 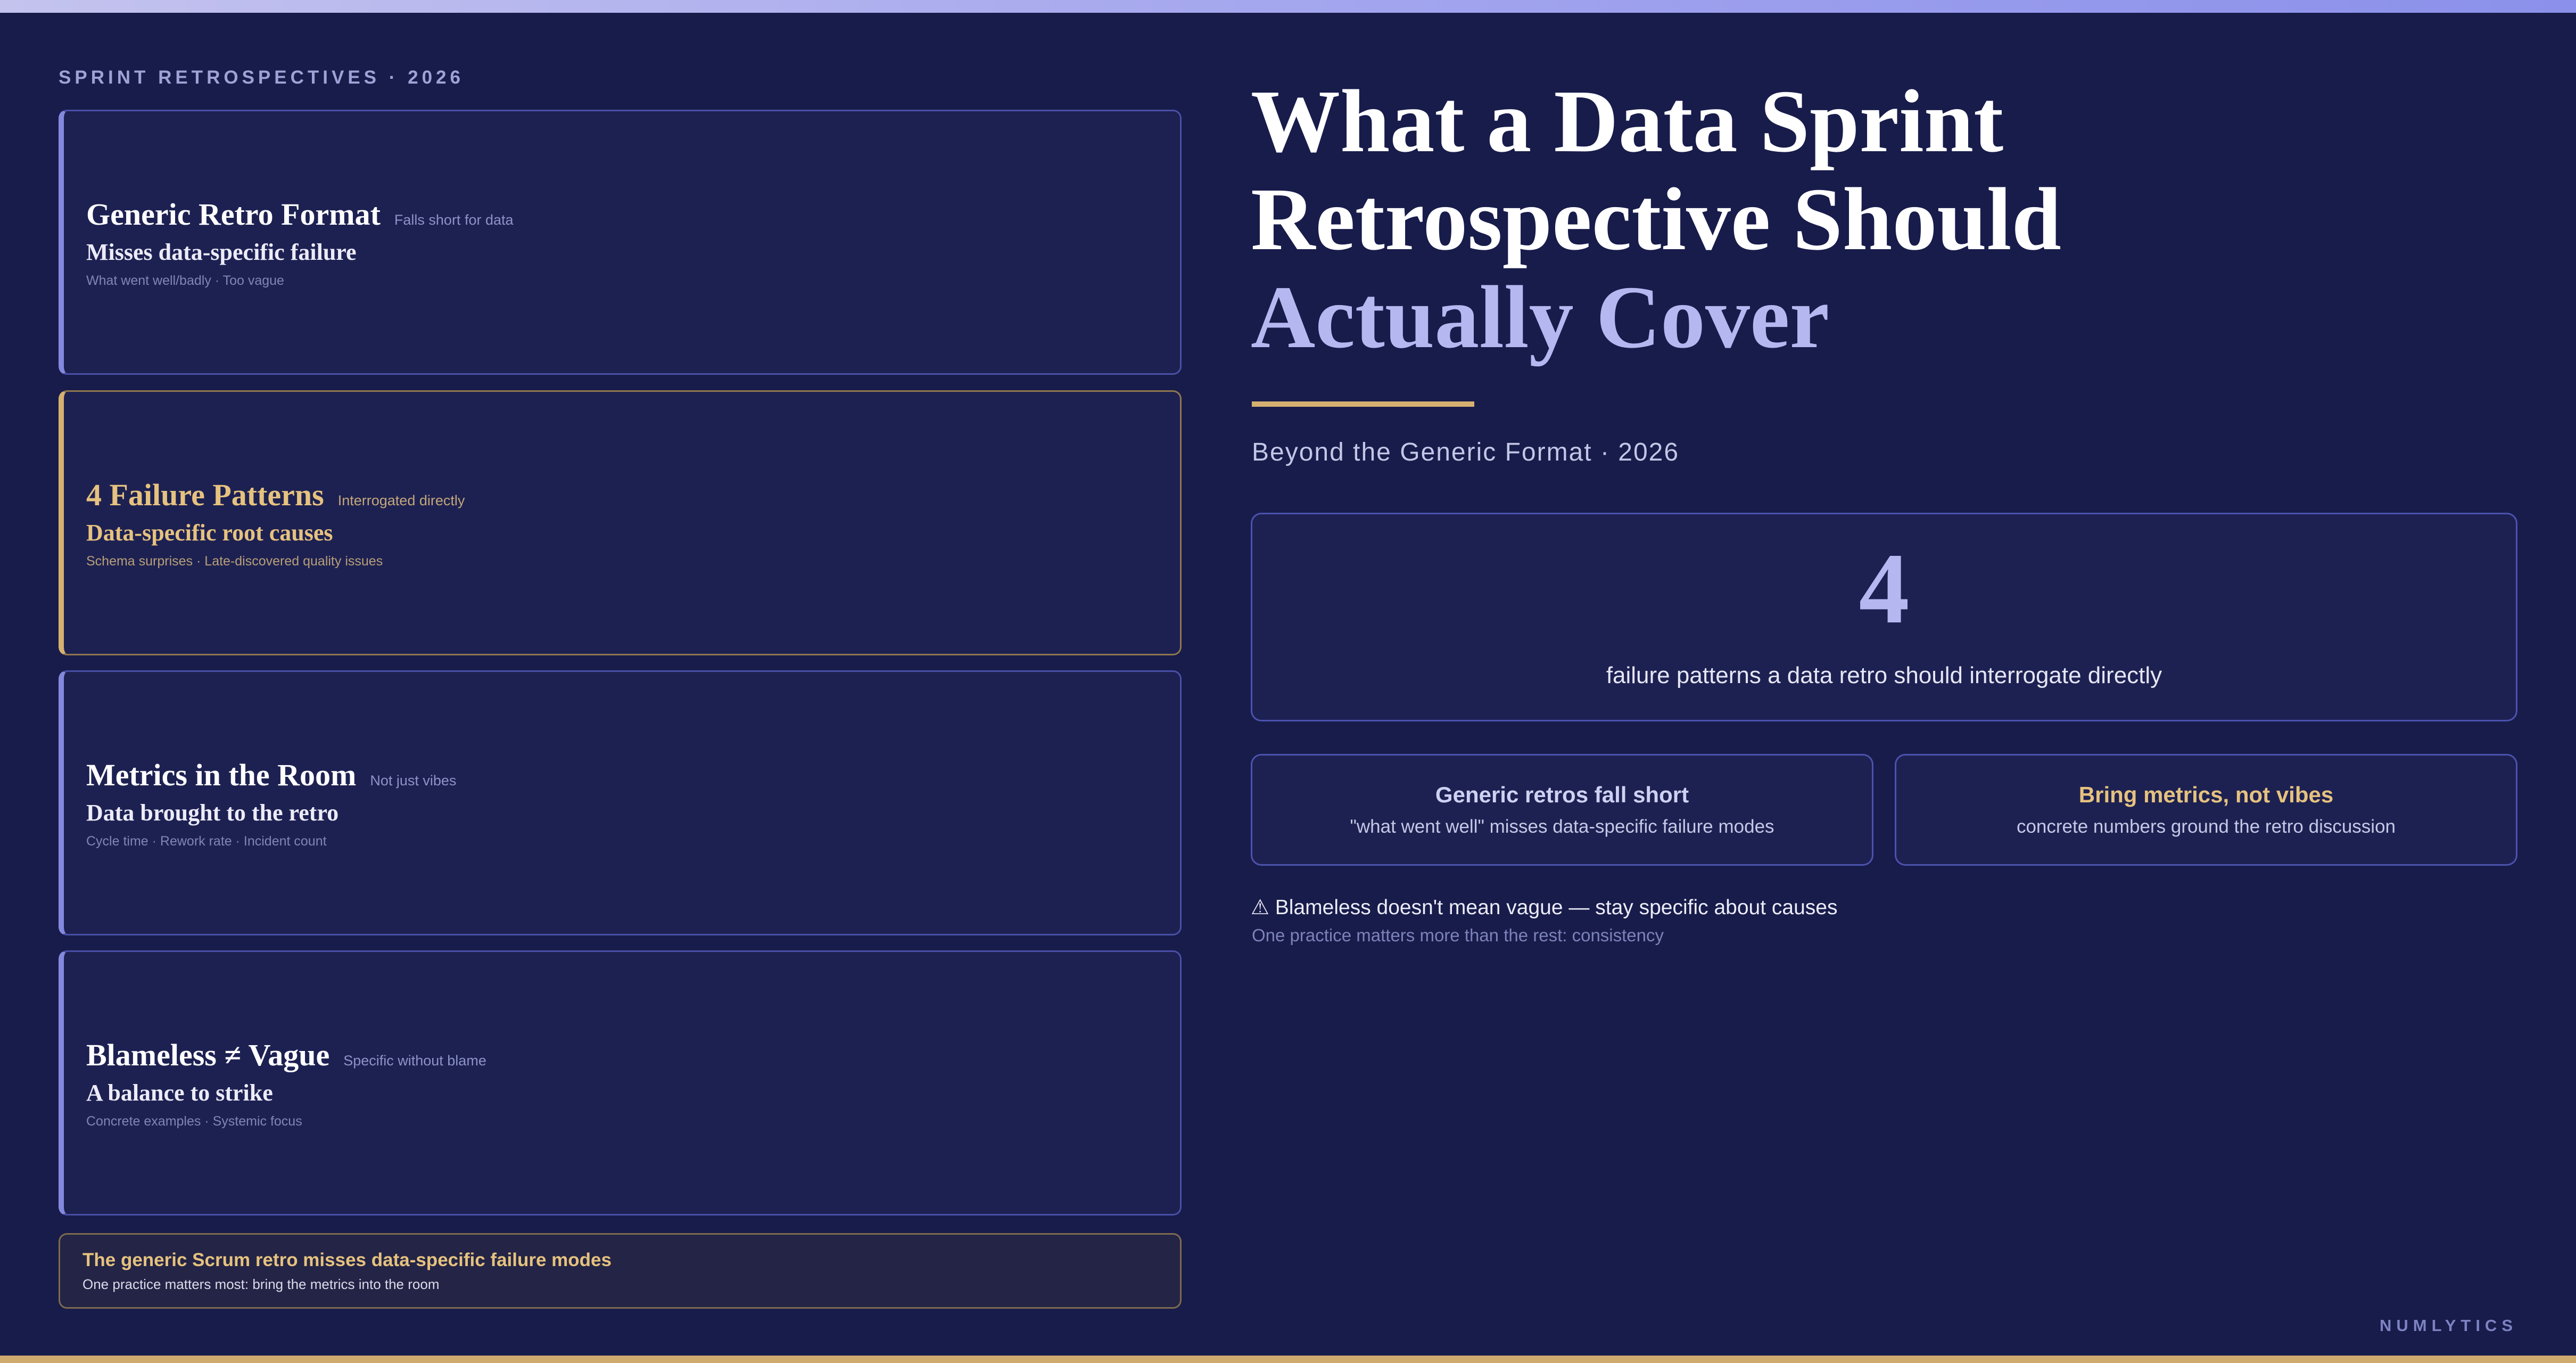 What do you see at coordinates (221, 775) in the screenshot?
I see `card-title: Metrics in the Room` at bounding box center [221, 775].